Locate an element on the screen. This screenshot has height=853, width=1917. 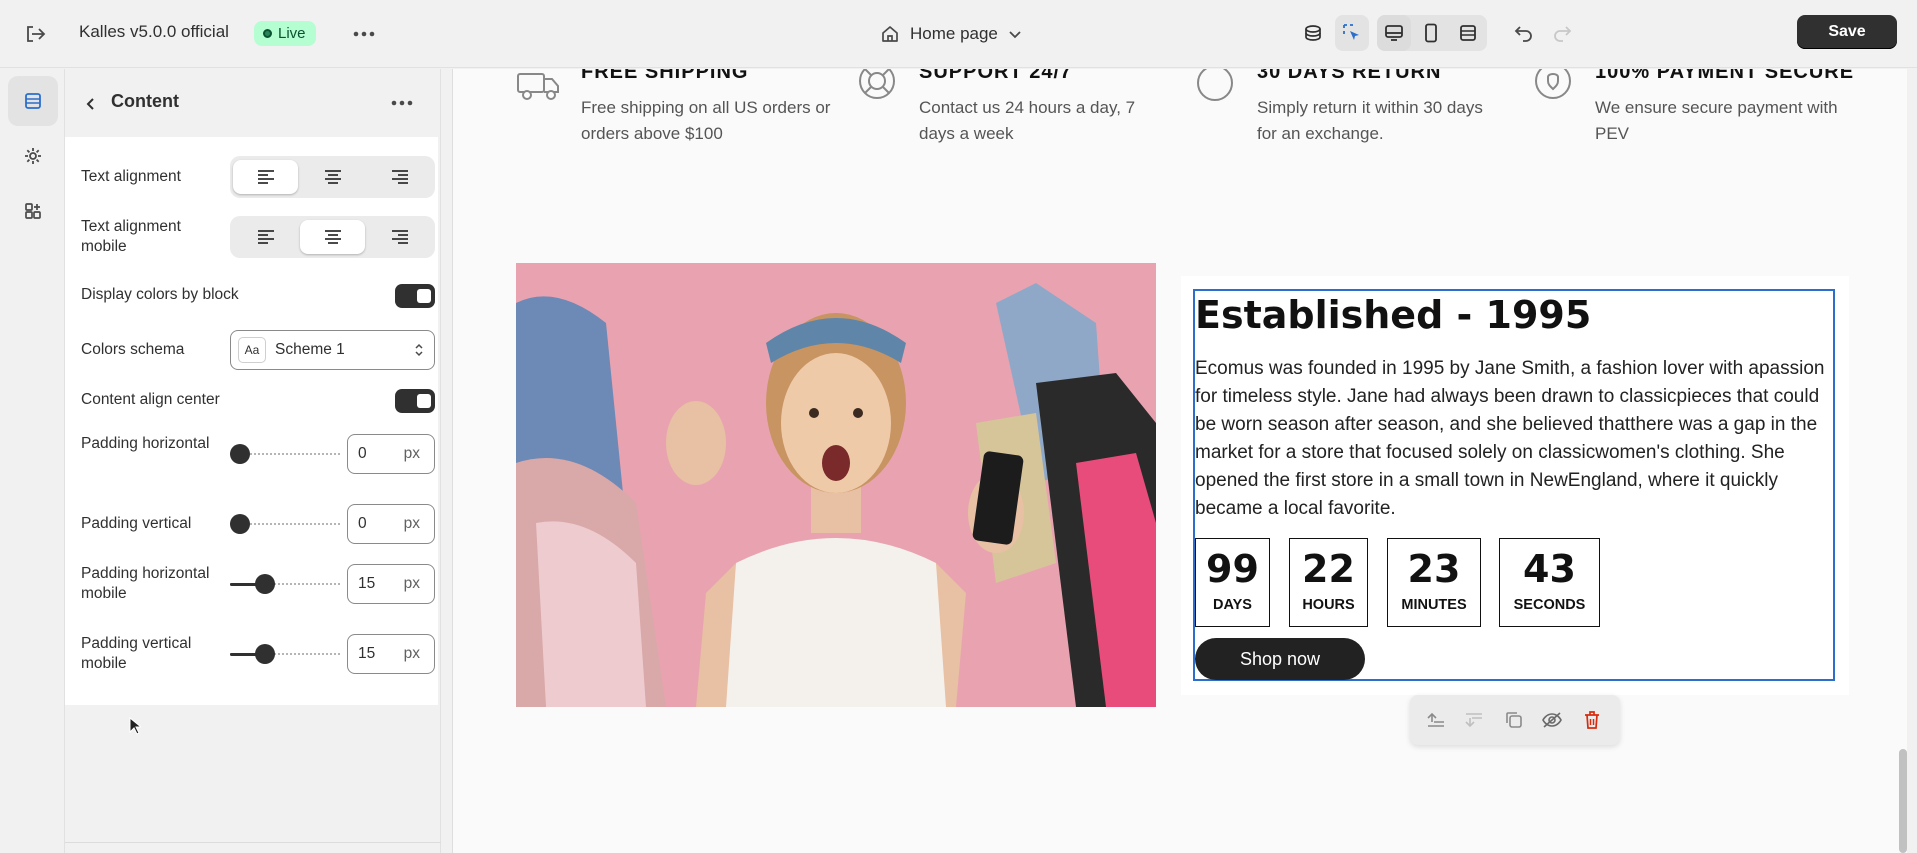
chevron-down-icon is located at coordinates (1015, 35).